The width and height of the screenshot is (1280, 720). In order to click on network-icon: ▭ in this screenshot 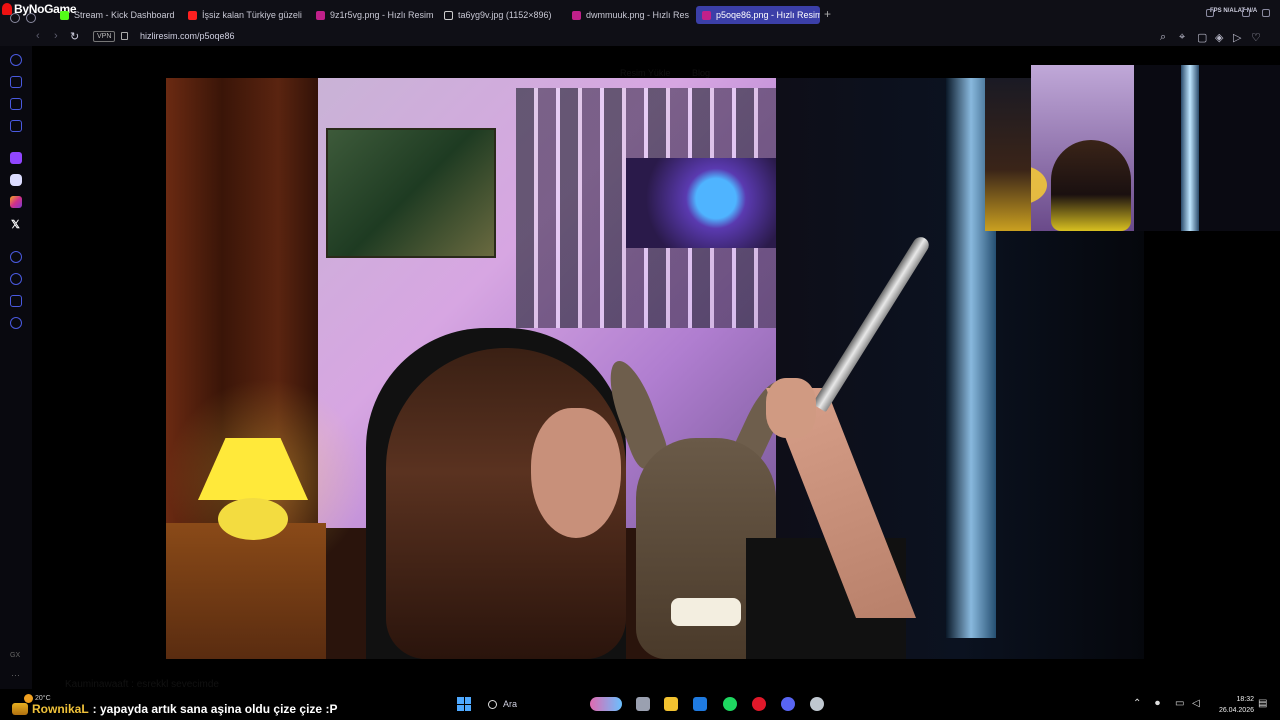, I will do `click(1179, 703)`.